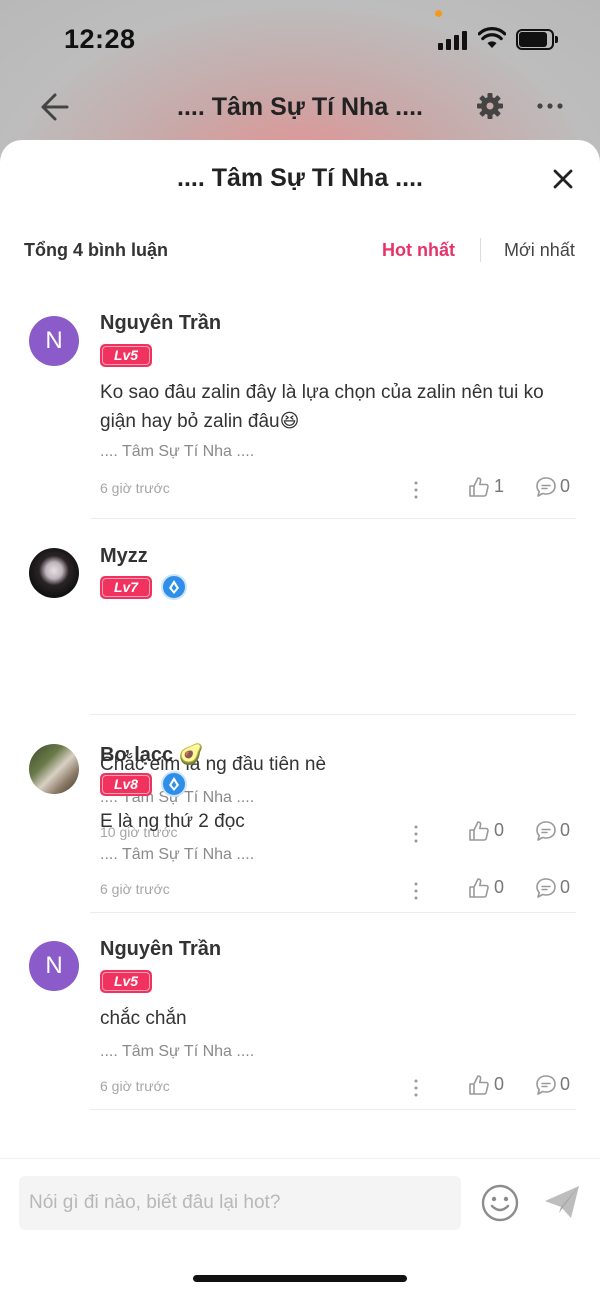  Describe the element at coordinates (480, 250) in the screenshot. I see `sort-divider` at that location.